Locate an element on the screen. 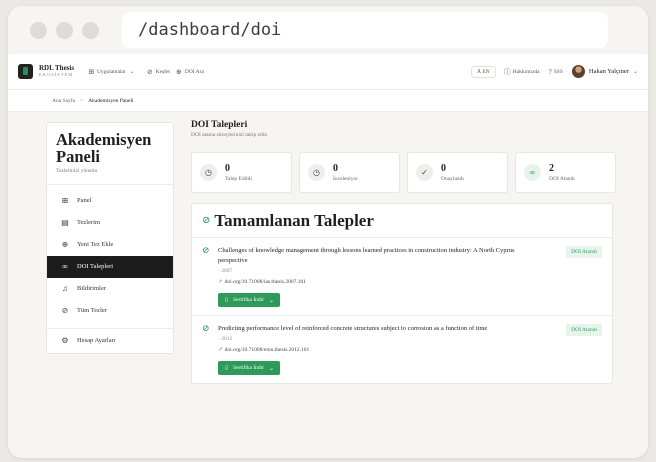 The width and height of the screenshot is (656, 462). bell-icon: ♫ is located at coordinates (65, 289).